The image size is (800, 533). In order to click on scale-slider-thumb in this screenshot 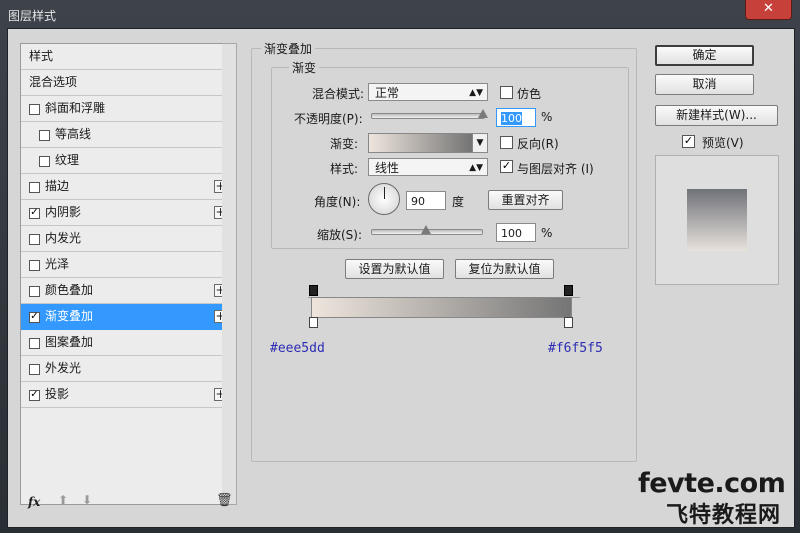, I will do `click(426, 229)`.